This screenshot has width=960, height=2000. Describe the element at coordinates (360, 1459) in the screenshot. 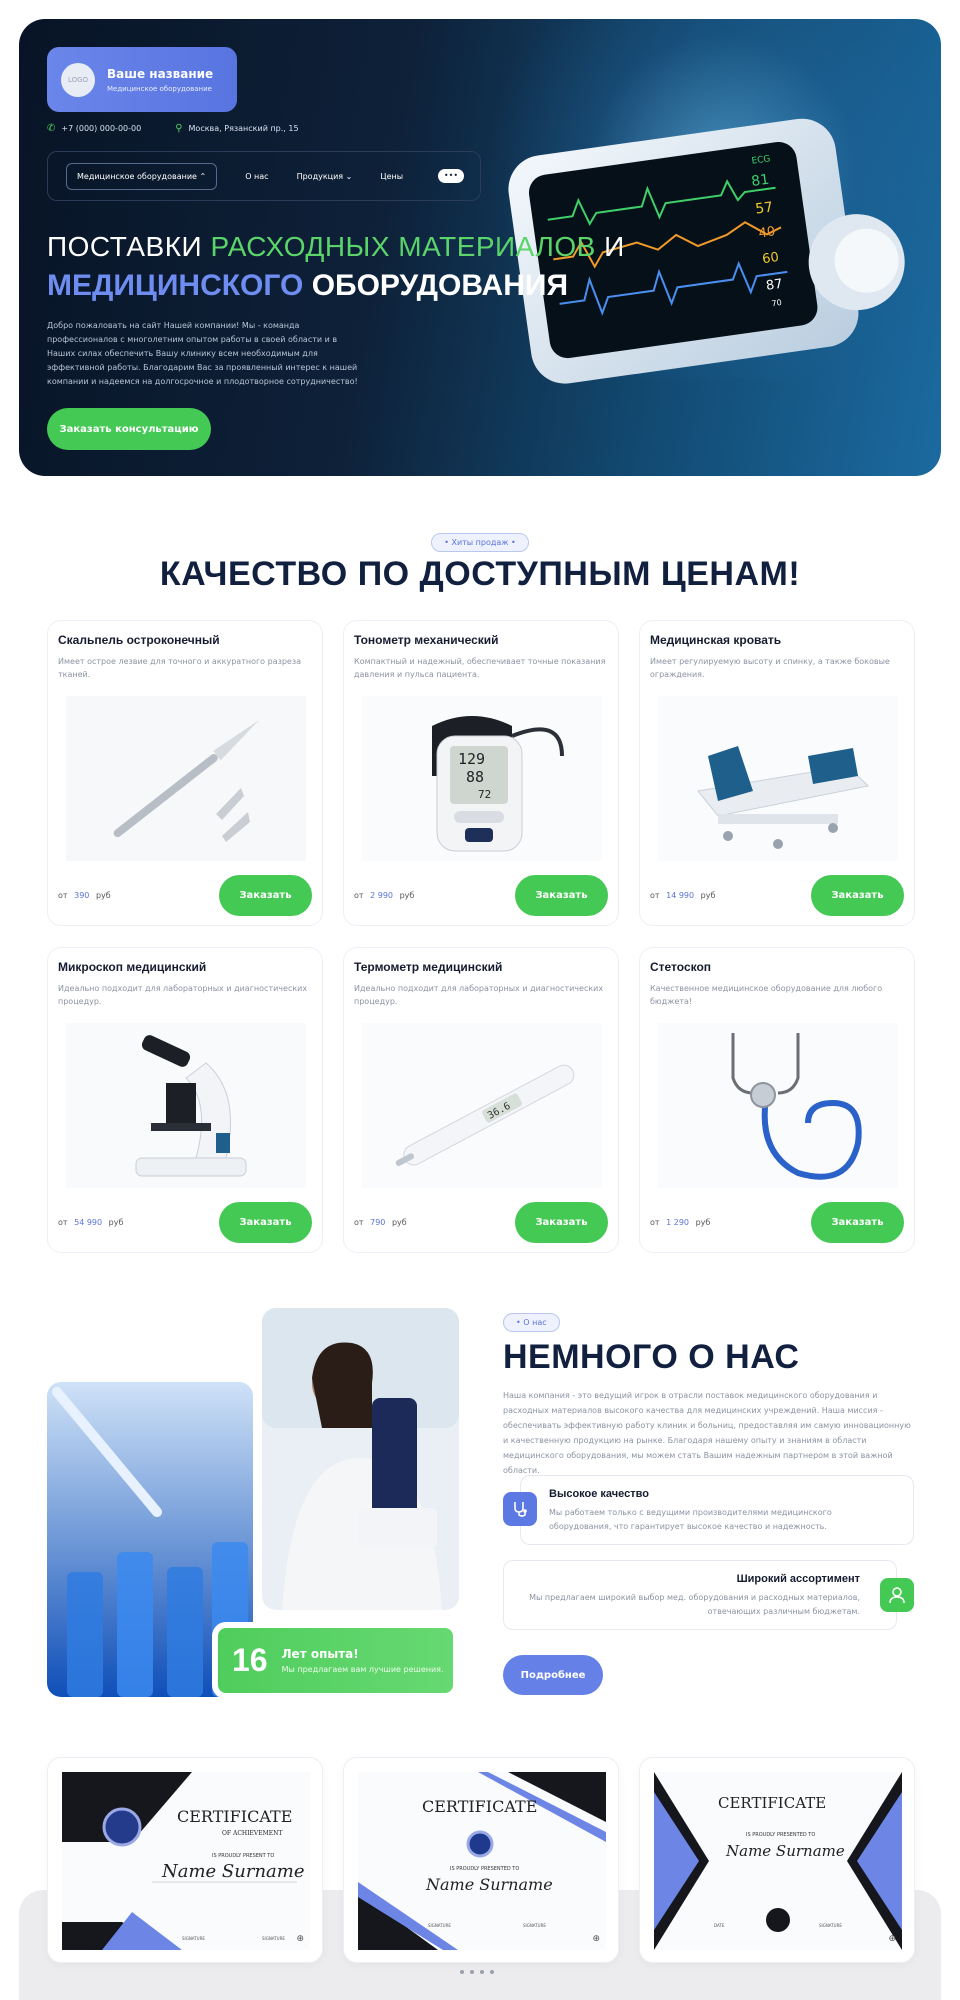

I see `lab-scientist-image` at that location.